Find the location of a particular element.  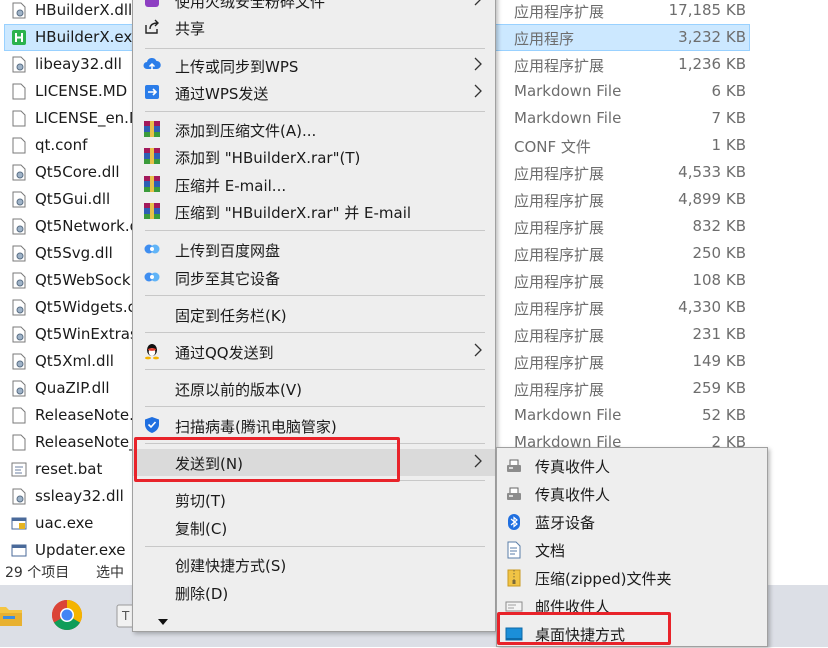

file-name: Qt5Network.d is located at coordinates (87, 226).